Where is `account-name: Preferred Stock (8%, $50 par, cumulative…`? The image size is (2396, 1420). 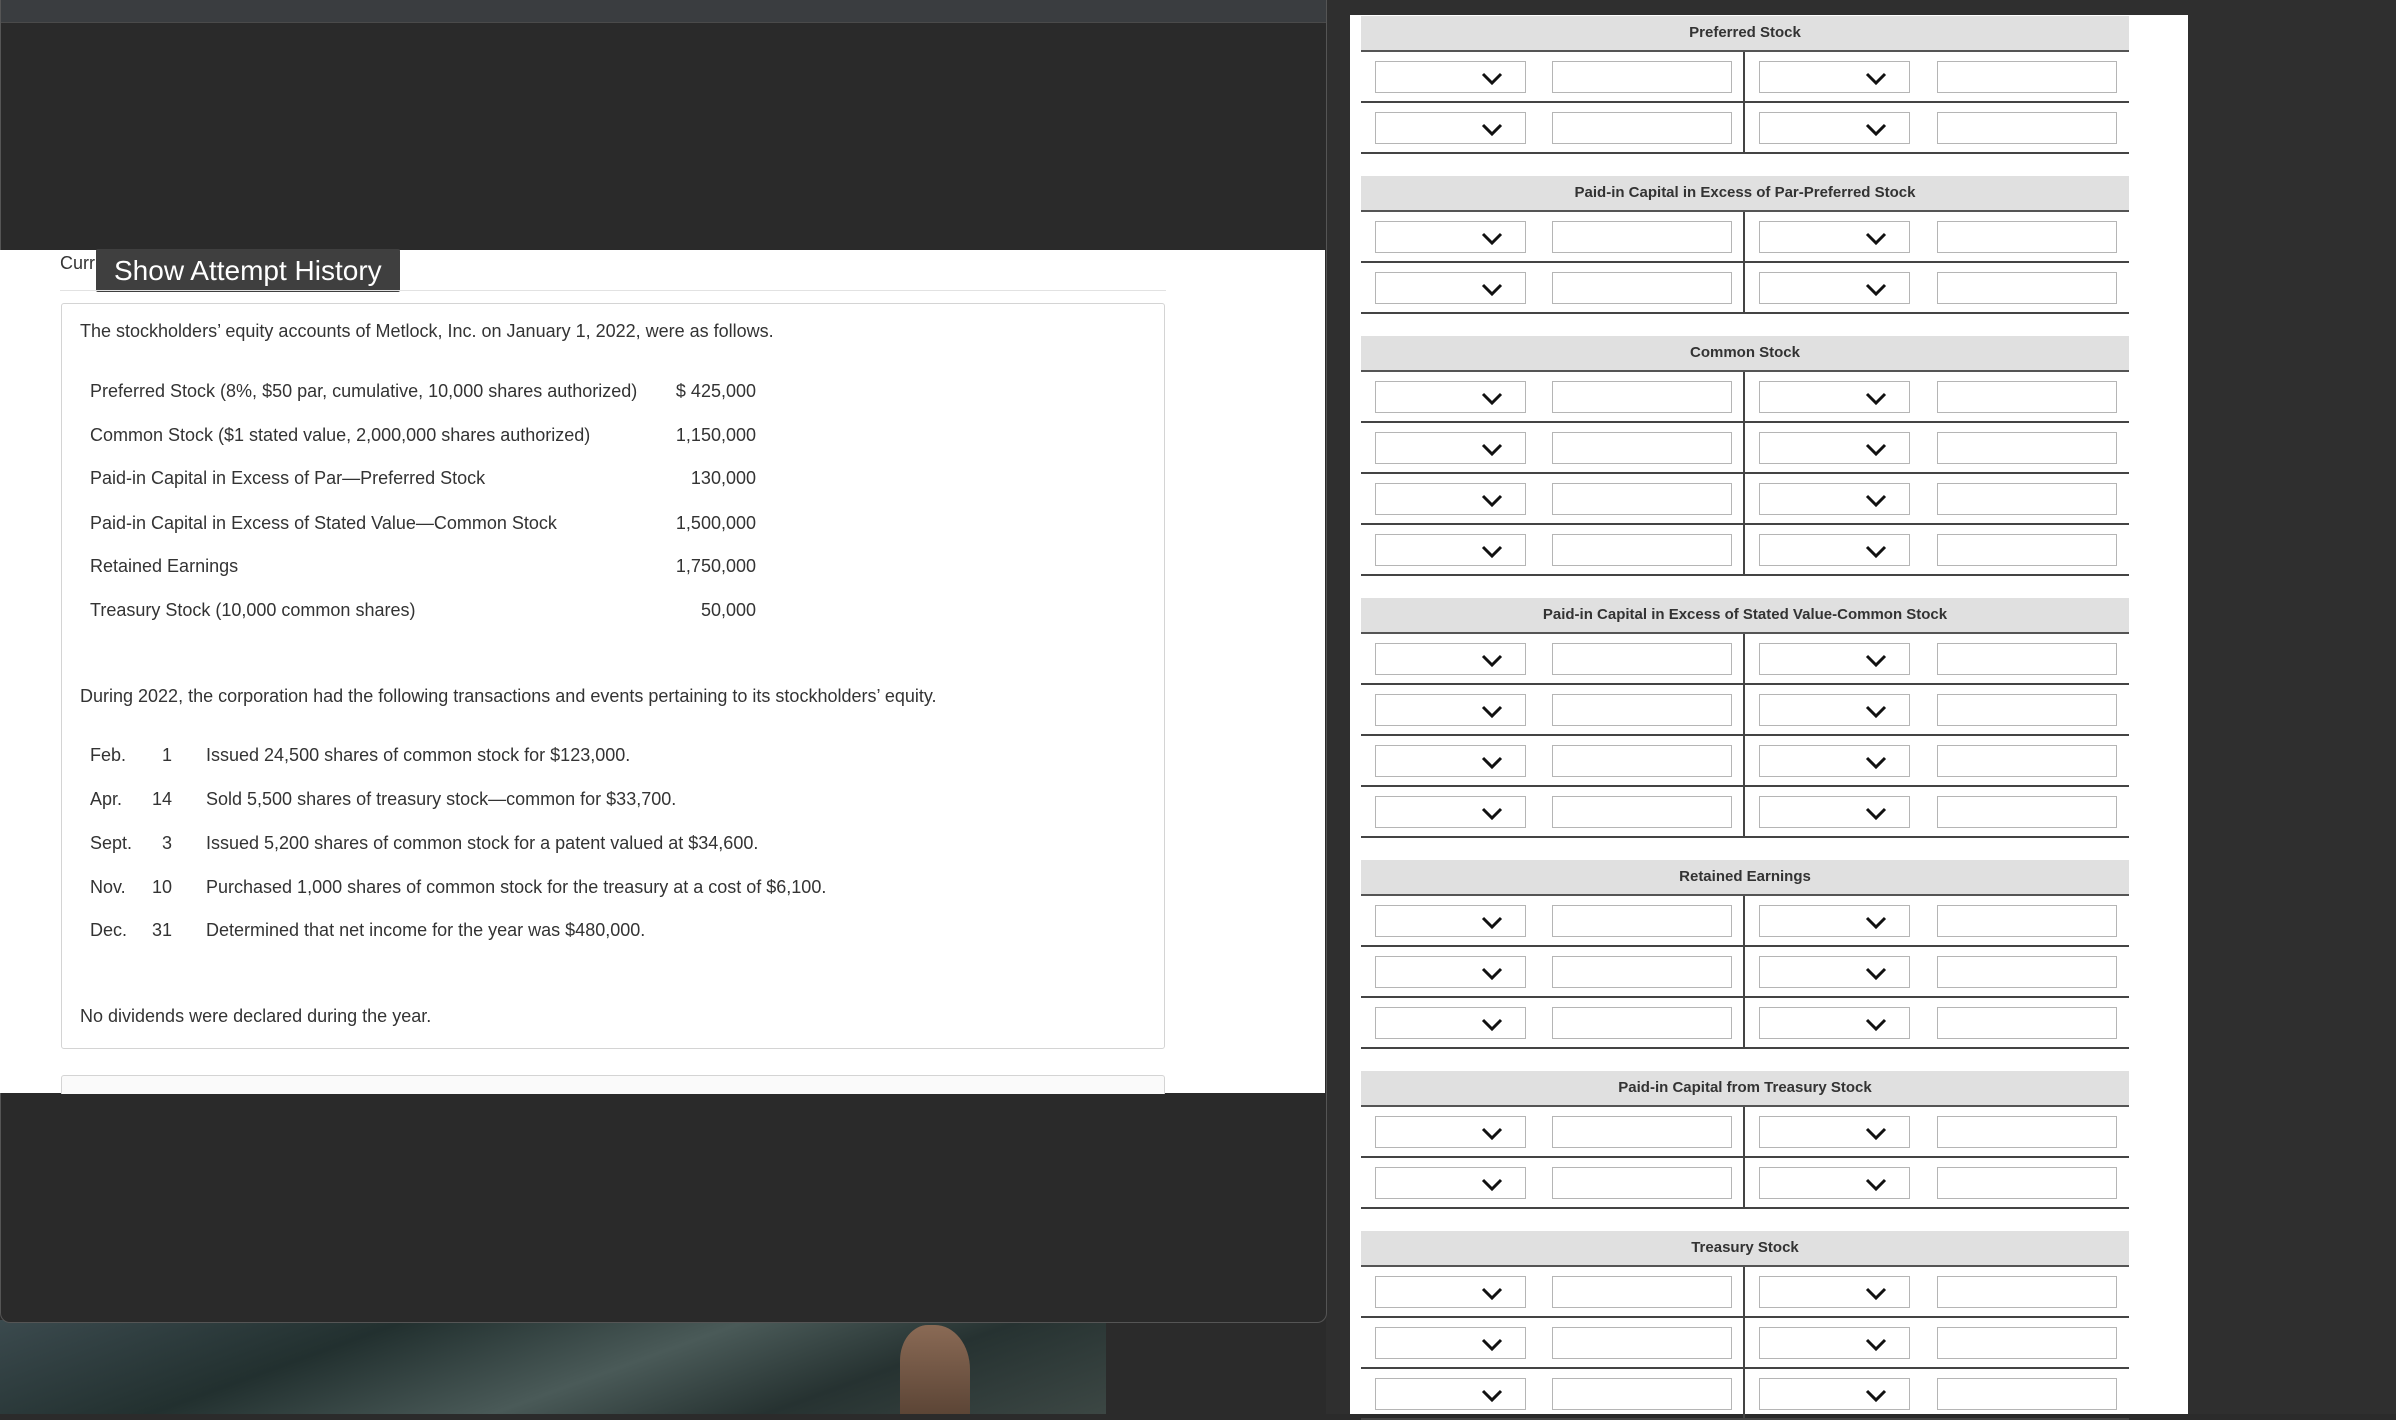
account-name: Preferred Stock (8%, $50 par, cumulative… is located at coordinates (364, 391).